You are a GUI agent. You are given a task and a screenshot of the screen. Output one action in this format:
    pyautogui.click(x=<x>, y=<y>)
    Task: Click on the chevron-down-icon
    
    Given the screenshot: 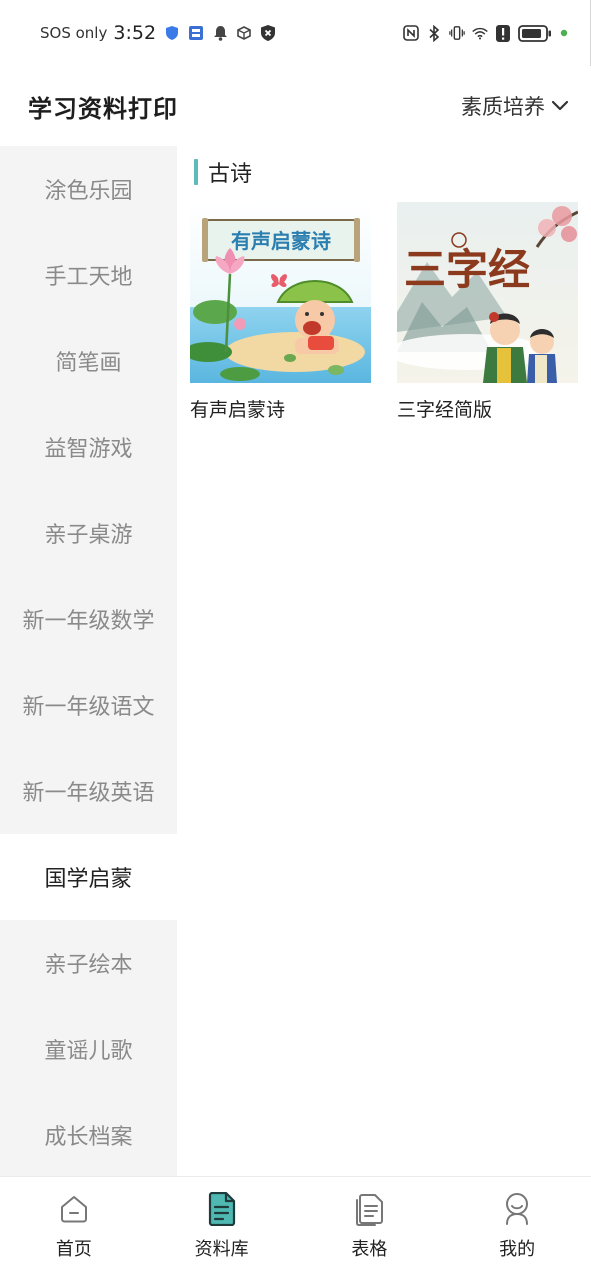 What is the action you would take?
    pyautogui.click(x=560, y=106)
    